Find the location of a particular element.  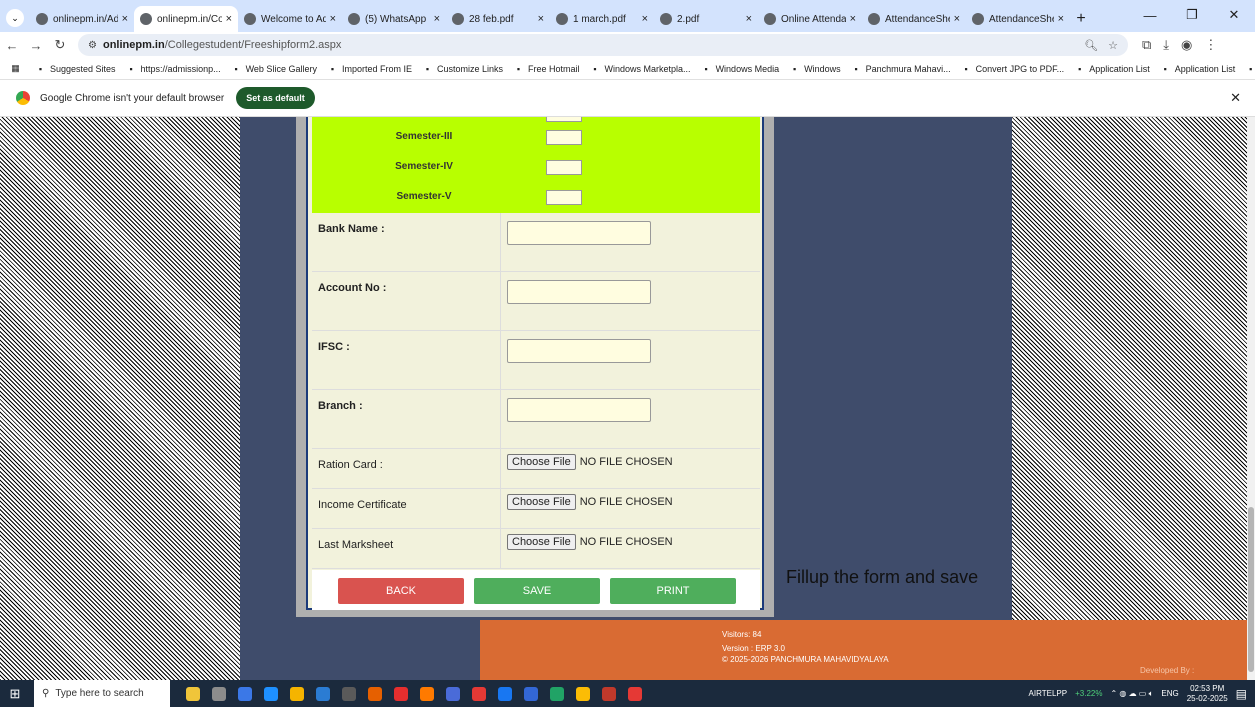

minimize-icon: — is located at coordinates (1150, 15).